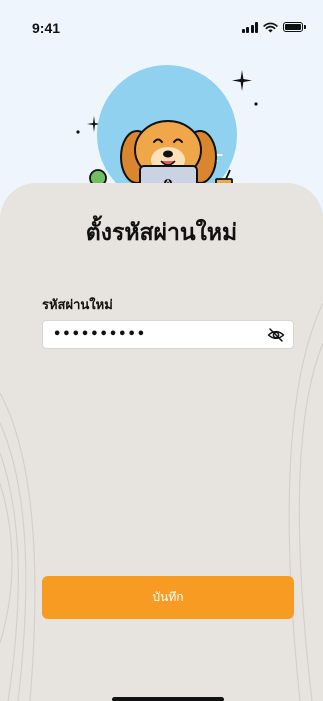 Image resolution: width=323 pixels, height=701 pixels. I want to click on status-bar: 9:41, so click(161, 20).